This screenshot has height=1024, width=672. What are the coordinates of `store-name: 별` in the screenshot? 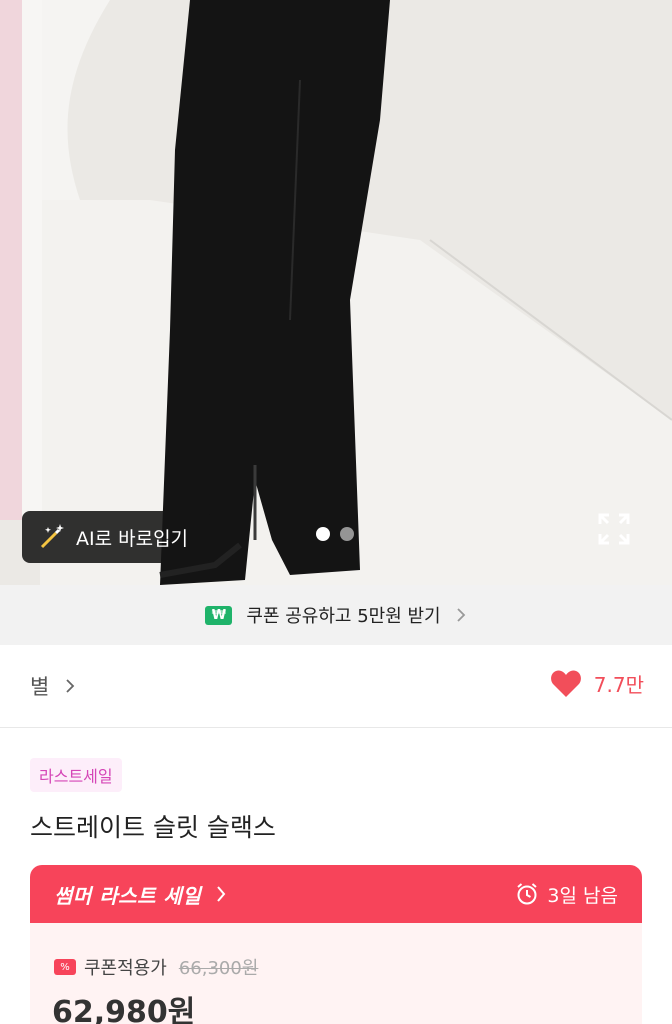 It's located at (40, 687).